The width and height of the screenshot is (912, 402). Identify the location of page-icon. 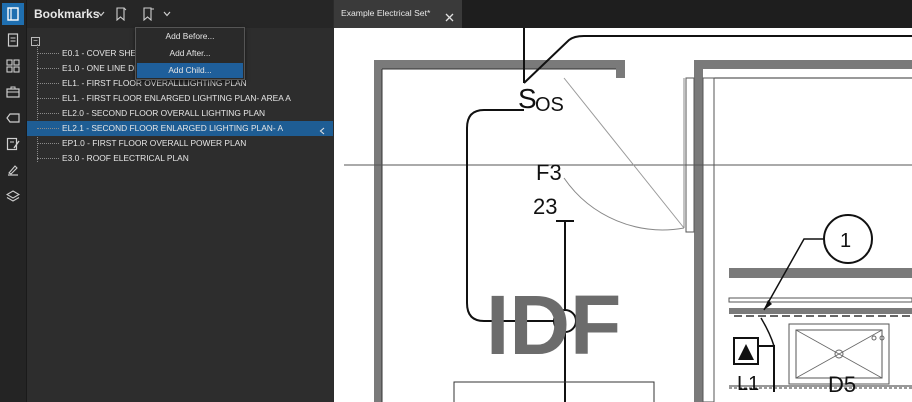
(13, 40).